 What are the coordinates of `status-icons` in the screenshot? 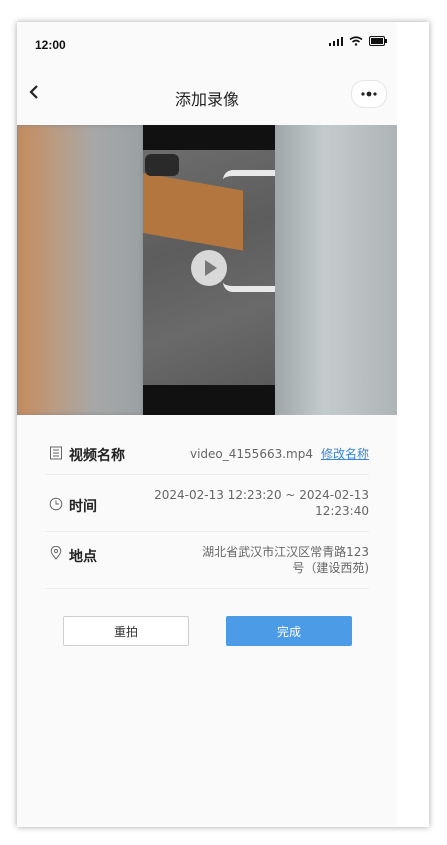 It's located at (358, 41).